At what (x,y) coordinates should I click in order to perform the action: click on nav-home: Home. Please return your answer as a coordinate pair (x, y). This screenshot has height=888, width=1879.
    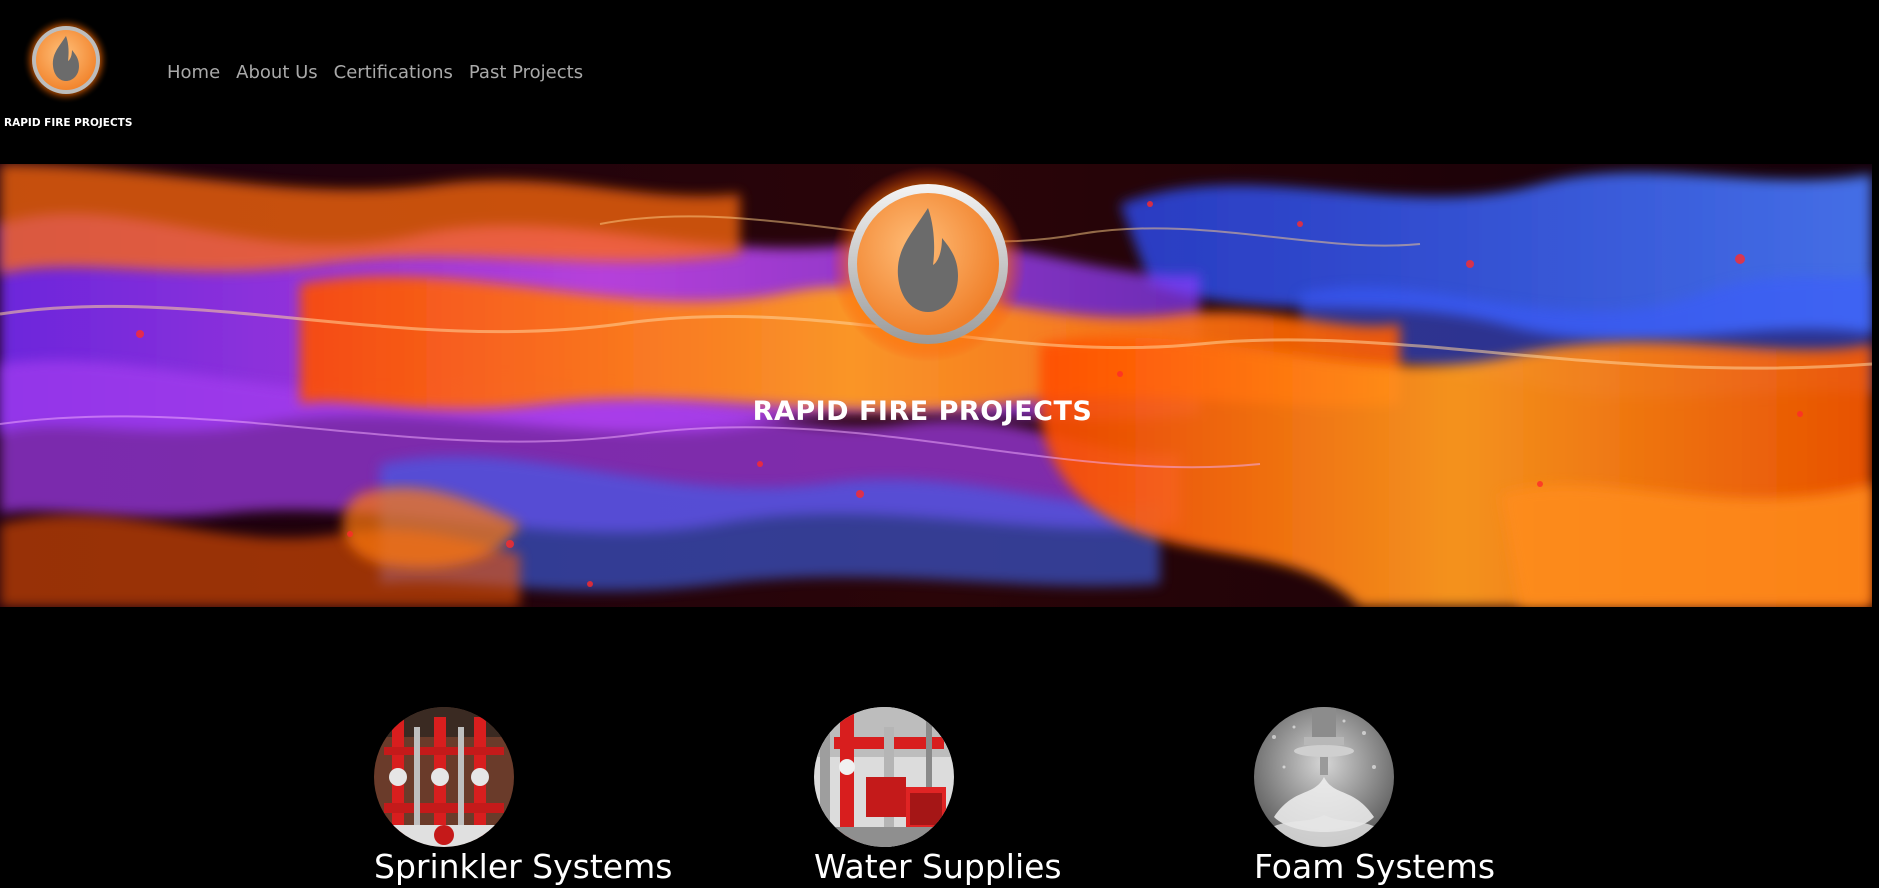
    Looking at the image, I should click on (193, 72).